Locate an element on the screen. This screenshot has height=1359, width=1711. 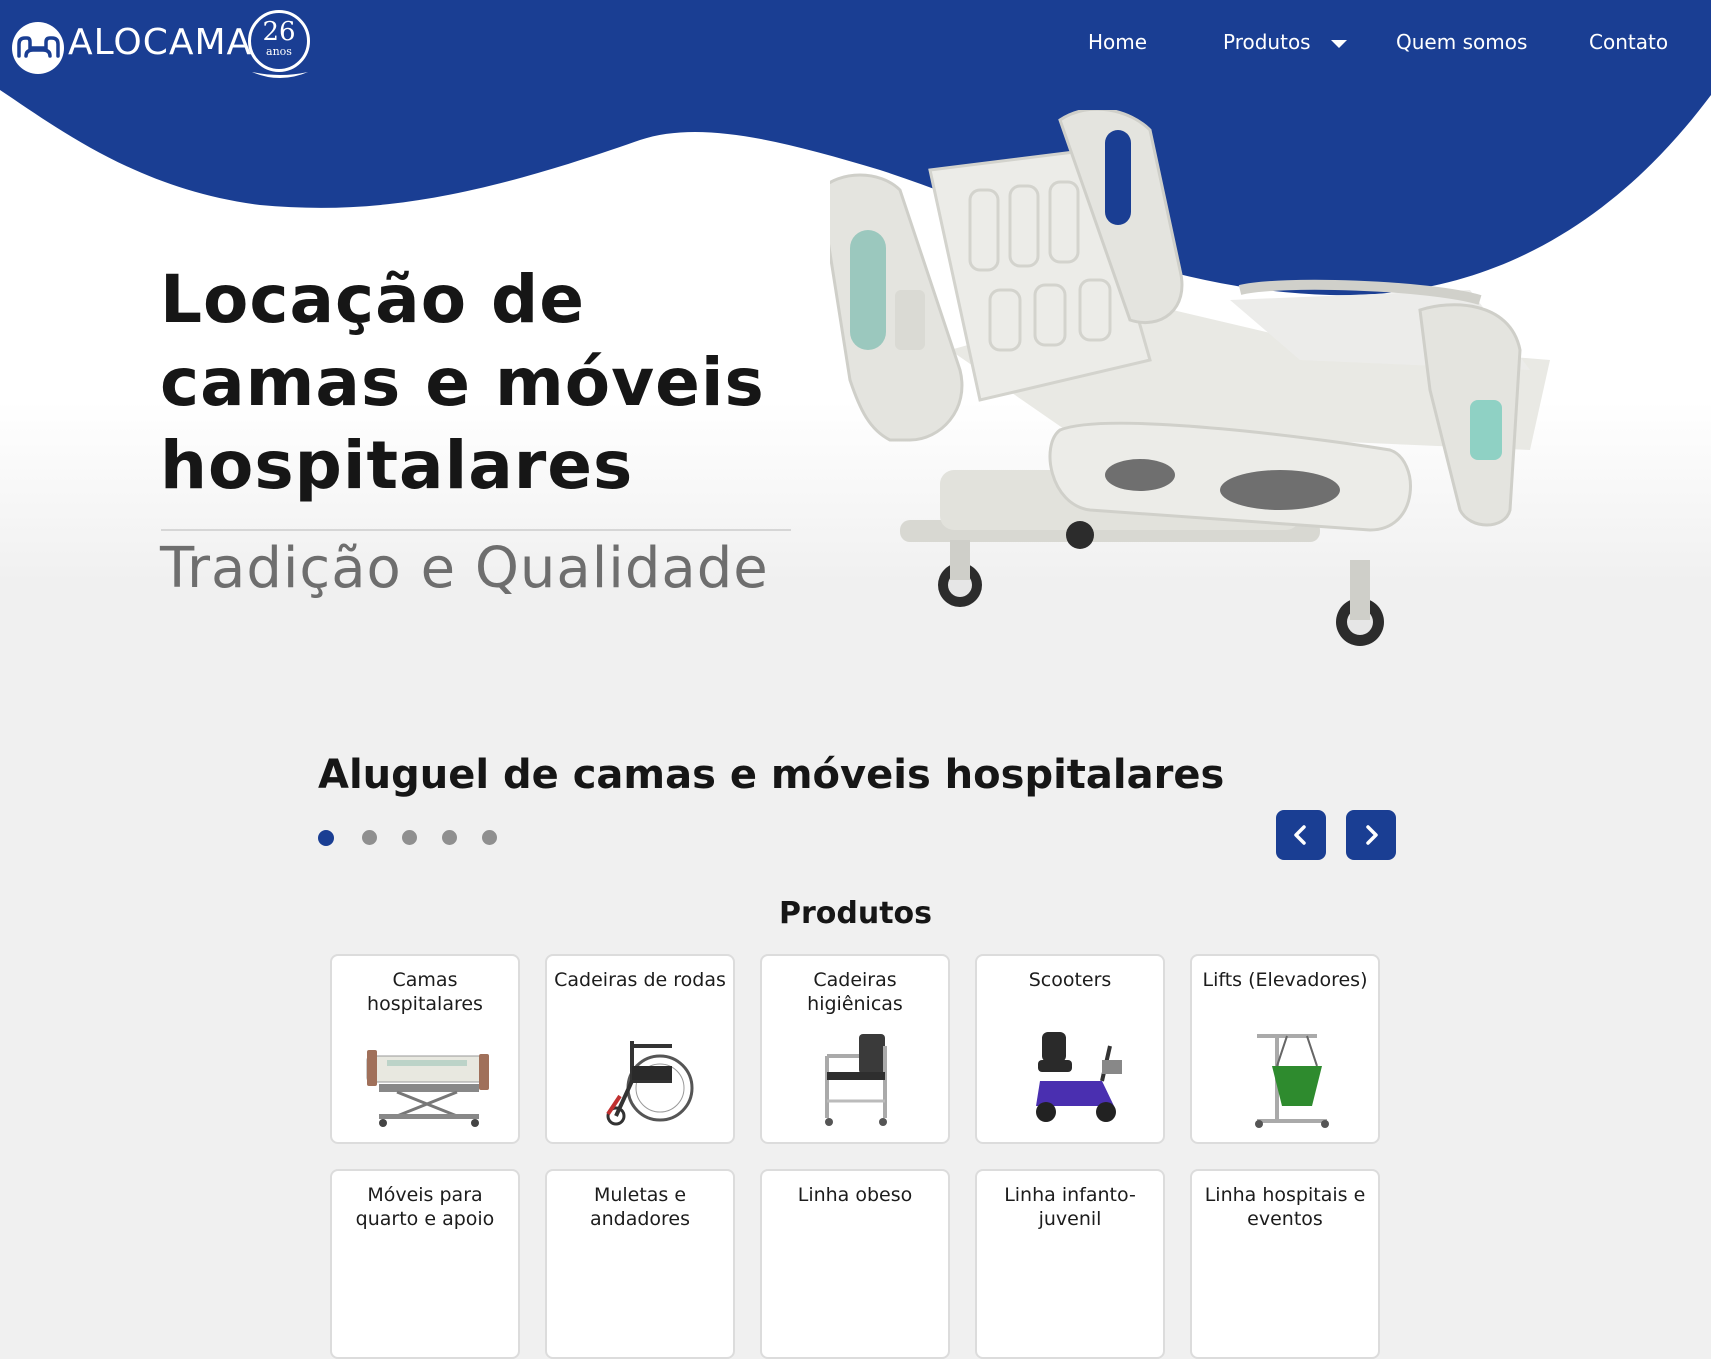
chevron-right-icon is located at coordinates (1372, 835).